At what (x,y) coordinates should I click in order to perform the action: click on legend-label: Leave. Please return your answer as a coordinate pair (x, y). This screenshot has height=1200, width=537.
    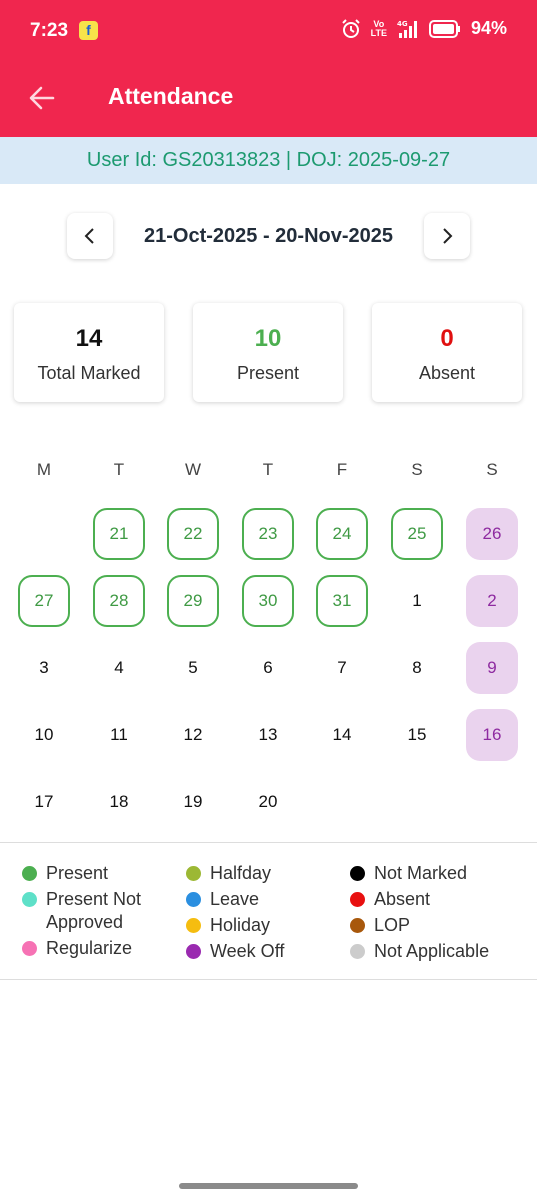
    Looking at the image, I should click on (235, 899).